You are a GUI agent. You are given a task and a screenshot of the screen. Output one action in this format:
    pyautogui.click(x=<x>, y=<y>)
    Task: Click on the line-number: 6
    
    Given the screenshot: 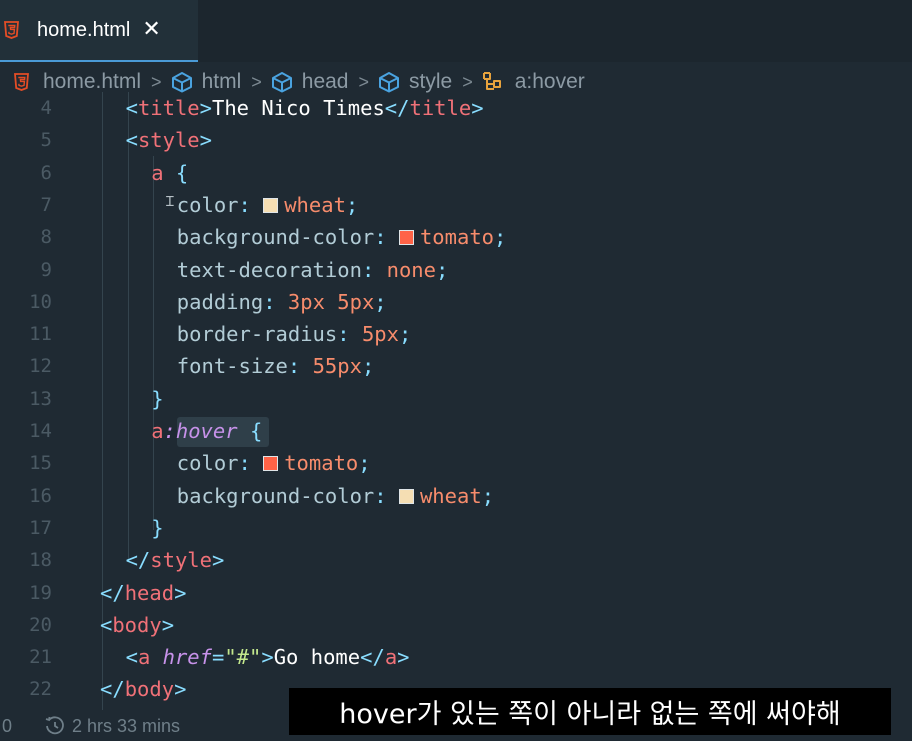 What is the action you would take?
    pyautogui.click(x=46, y=172)
    